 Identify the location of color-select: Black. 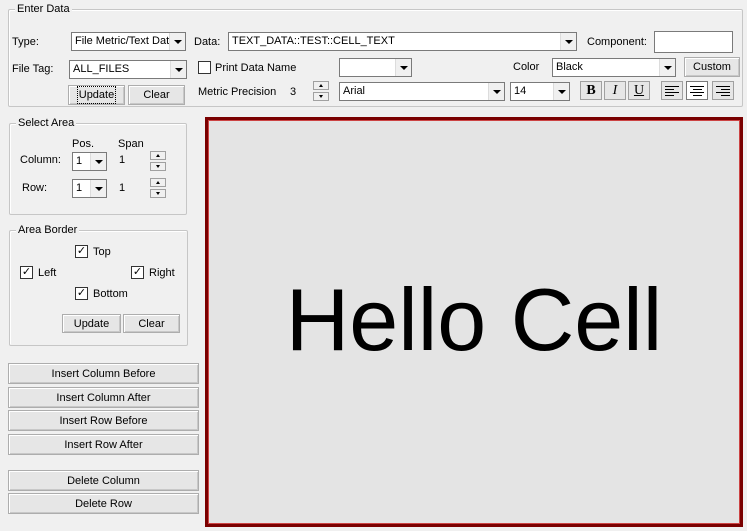
(614, 67).